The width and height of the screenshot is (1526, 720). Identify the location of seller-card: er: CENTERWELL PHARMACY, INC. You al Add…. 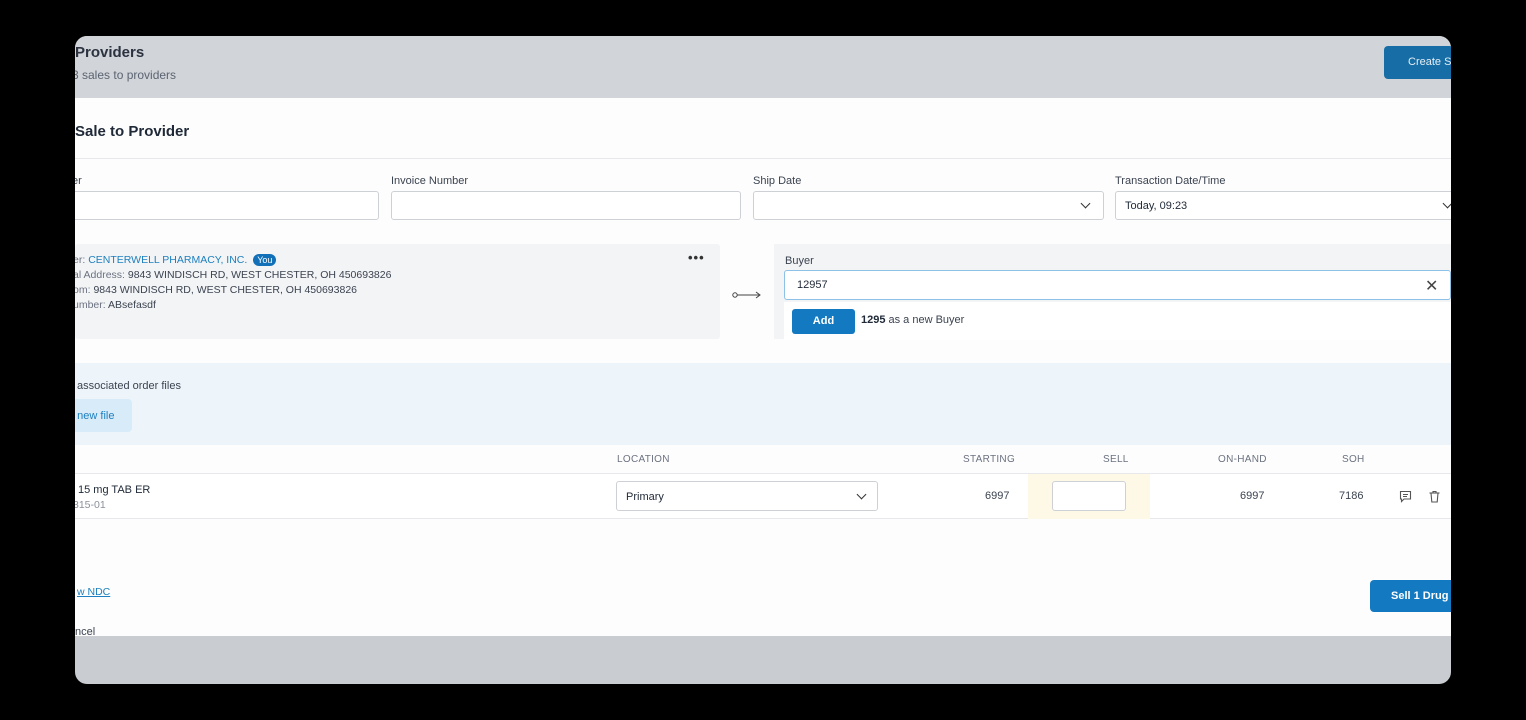
(397, 291).